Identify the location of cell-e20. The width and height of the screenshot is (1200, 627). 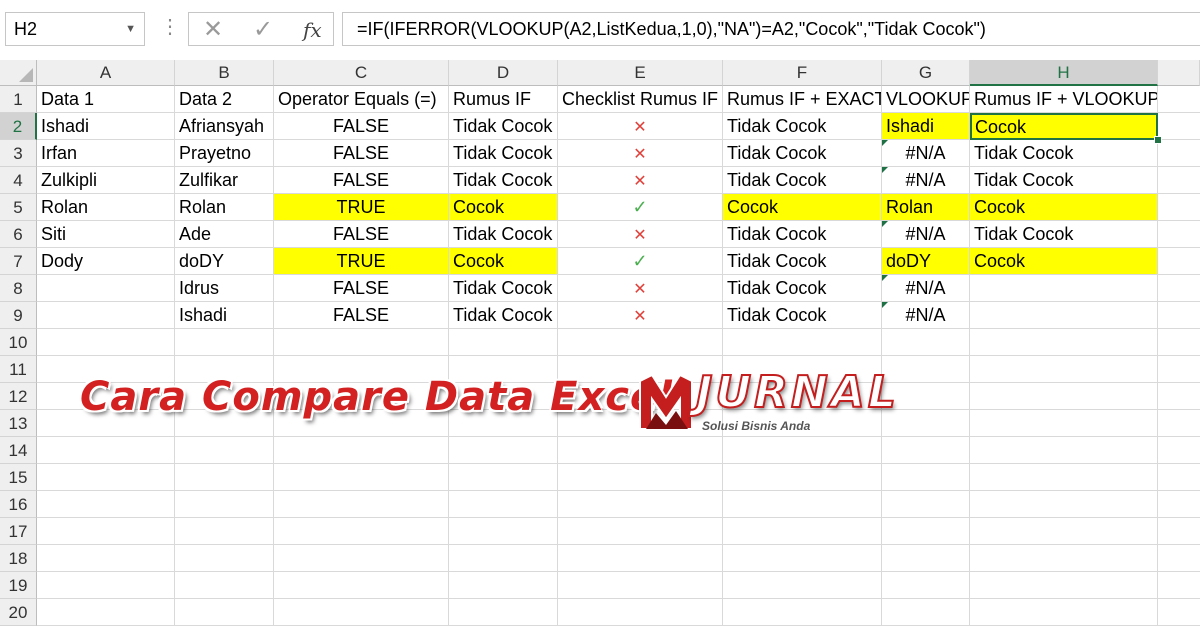
(640, 612).